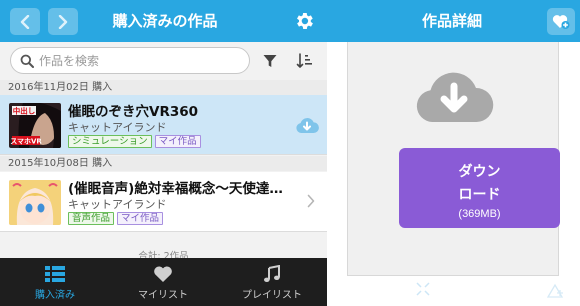 Image resolution: width=580 pixels, height=306 pixels. I want to click on work-title: 催眠のぞき穴VR360, so click(133, 112).